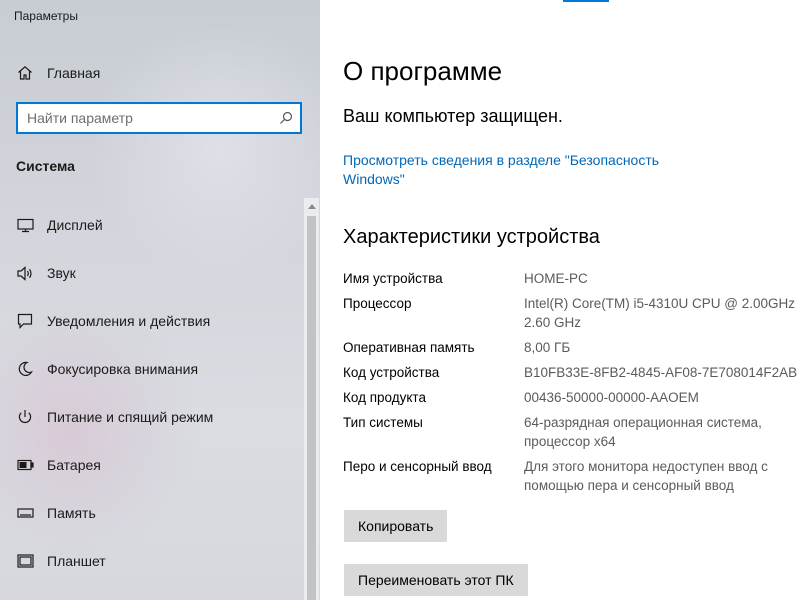  I want to click on spec-value: 00436-50000-00000-AAOEM, so click(611, 397).